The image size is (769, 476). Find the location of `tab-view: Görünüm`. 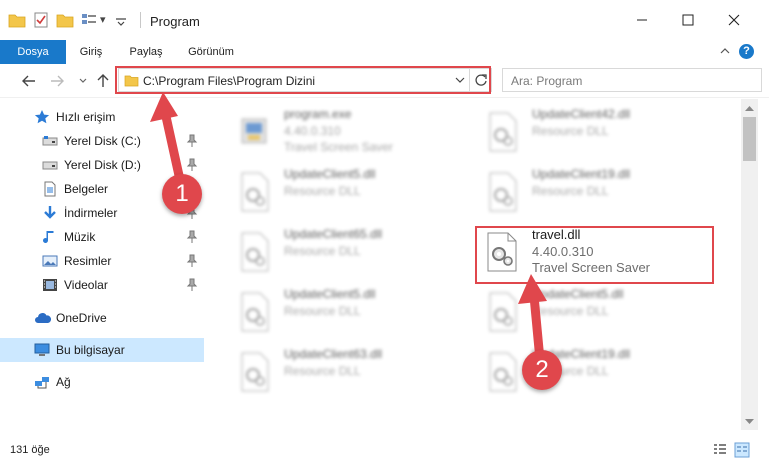

tab-view: Görünüm is located at coordinates (211, 52).